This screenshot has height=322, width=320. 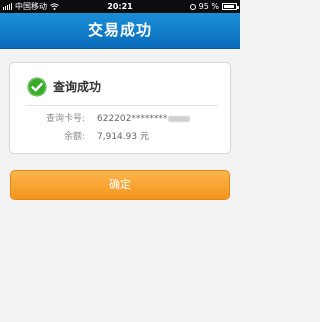 What do you see at coordinates (65, 119) in the screenshot?
I see `card-number-label: 查询卡号:` at bounding box center [65, 119].